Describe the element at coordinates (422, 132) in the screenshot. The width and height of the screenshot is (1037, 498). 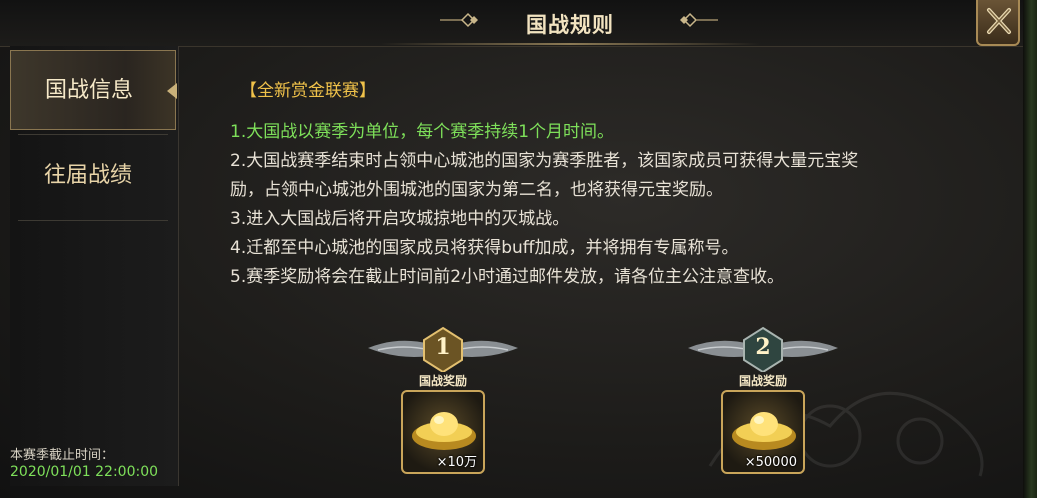
I see `rule-line: 1.大国战以赛季为单位，每个赛季持续1个月时间。` at that location.